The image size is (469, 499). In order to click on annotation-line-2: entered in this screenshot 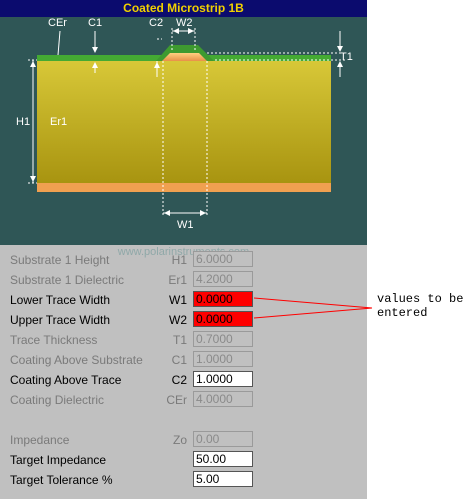, I will do `click(402, 313)`.